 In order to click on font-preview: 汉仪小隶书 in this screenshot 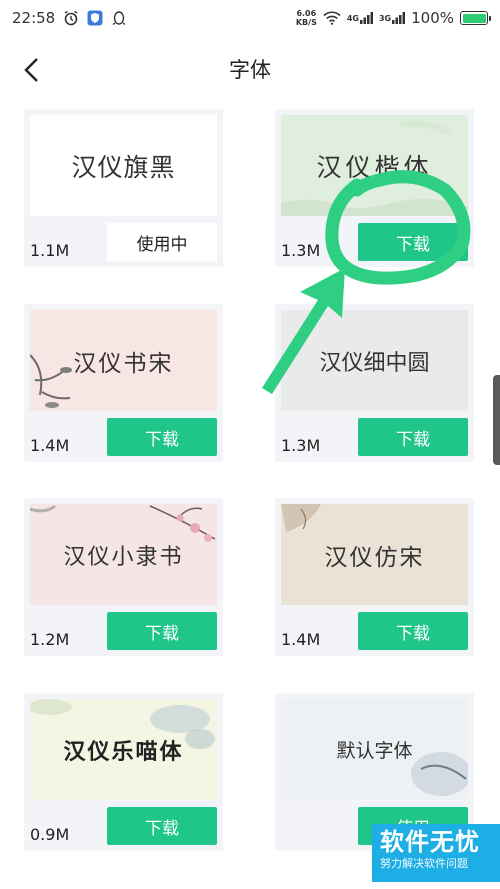, I will do `click(123, 554)`.